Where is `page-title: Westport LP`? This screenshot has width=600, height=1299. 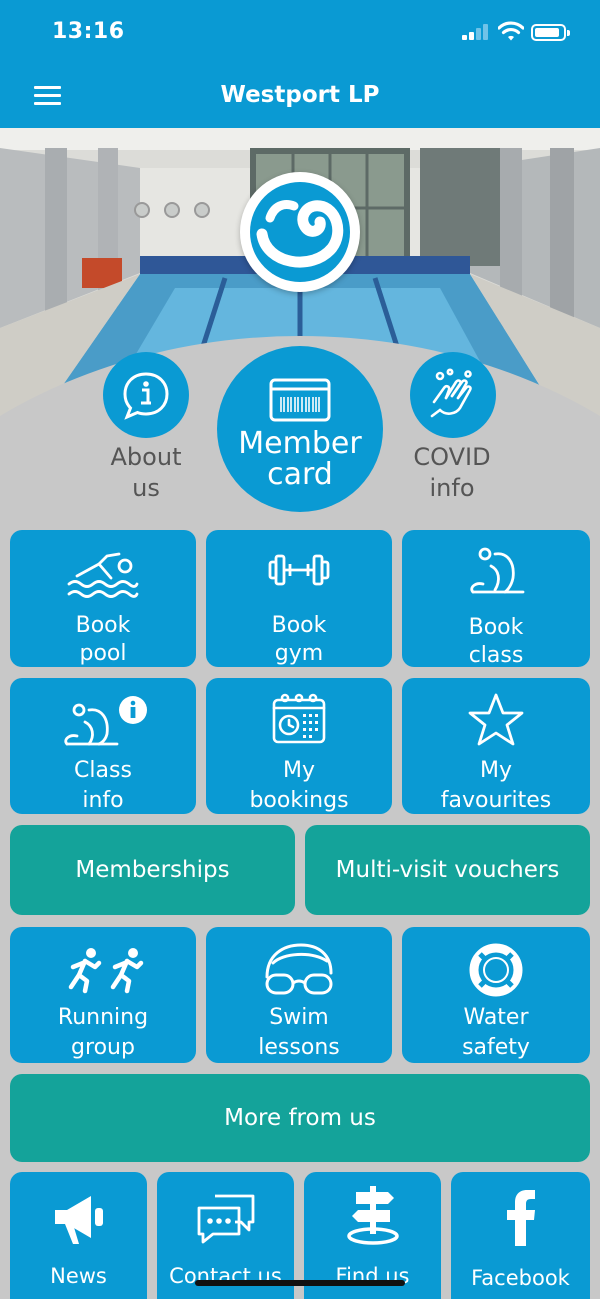
page-title: Westport LP is located at coordinates (300, 95).